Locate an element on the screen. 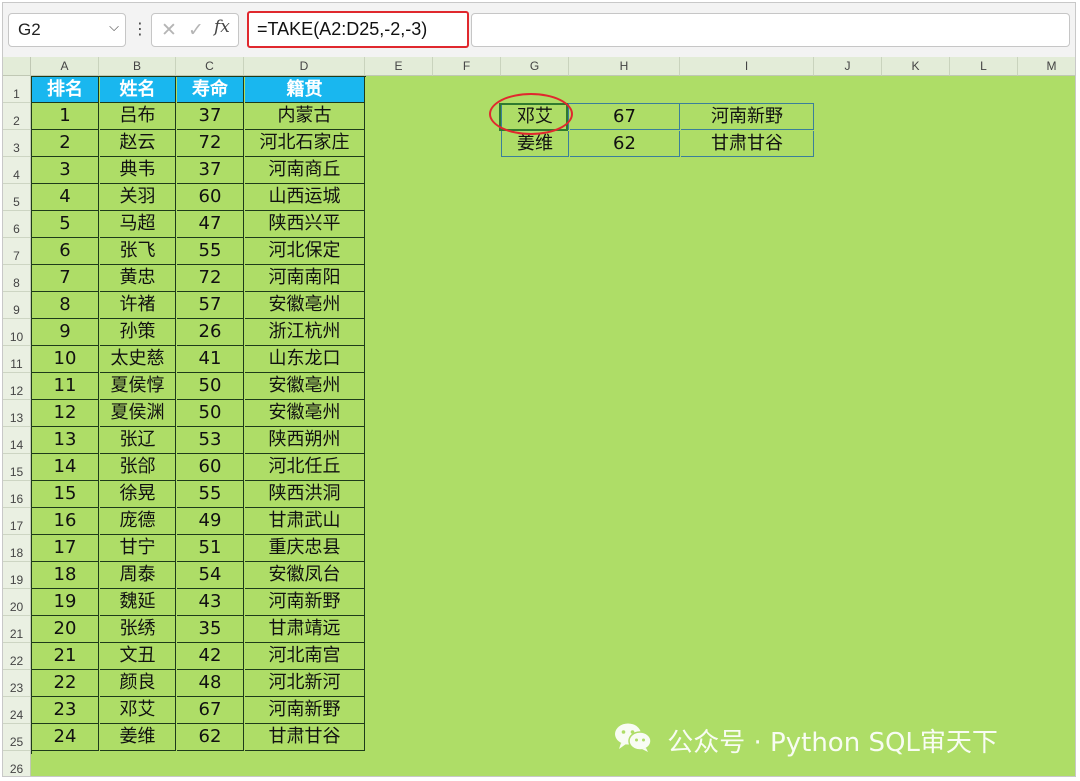  table-cell: 甘肃武山 is located at coordinates (305, 521).